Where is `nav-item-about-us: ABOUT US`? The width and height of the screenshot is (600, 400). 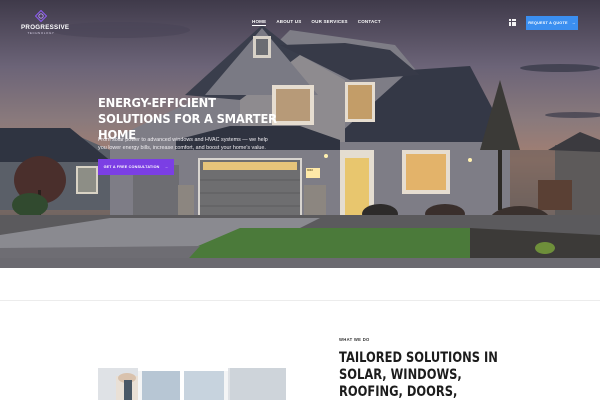
nav-item-about-us: ABOUT US is located at coordinates (288, 22).